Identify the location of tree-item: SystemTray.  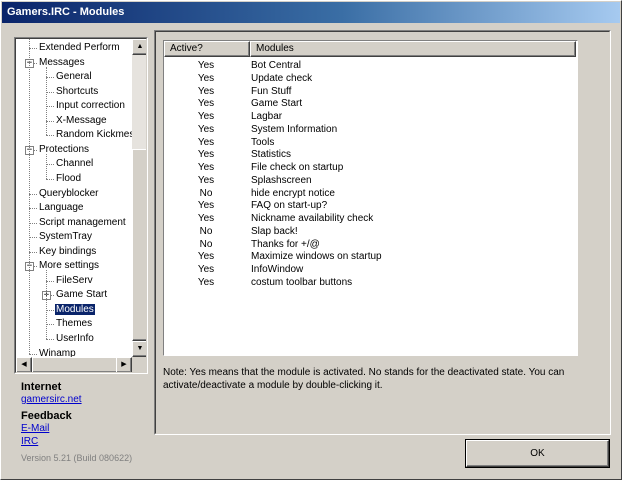
(65, 237).